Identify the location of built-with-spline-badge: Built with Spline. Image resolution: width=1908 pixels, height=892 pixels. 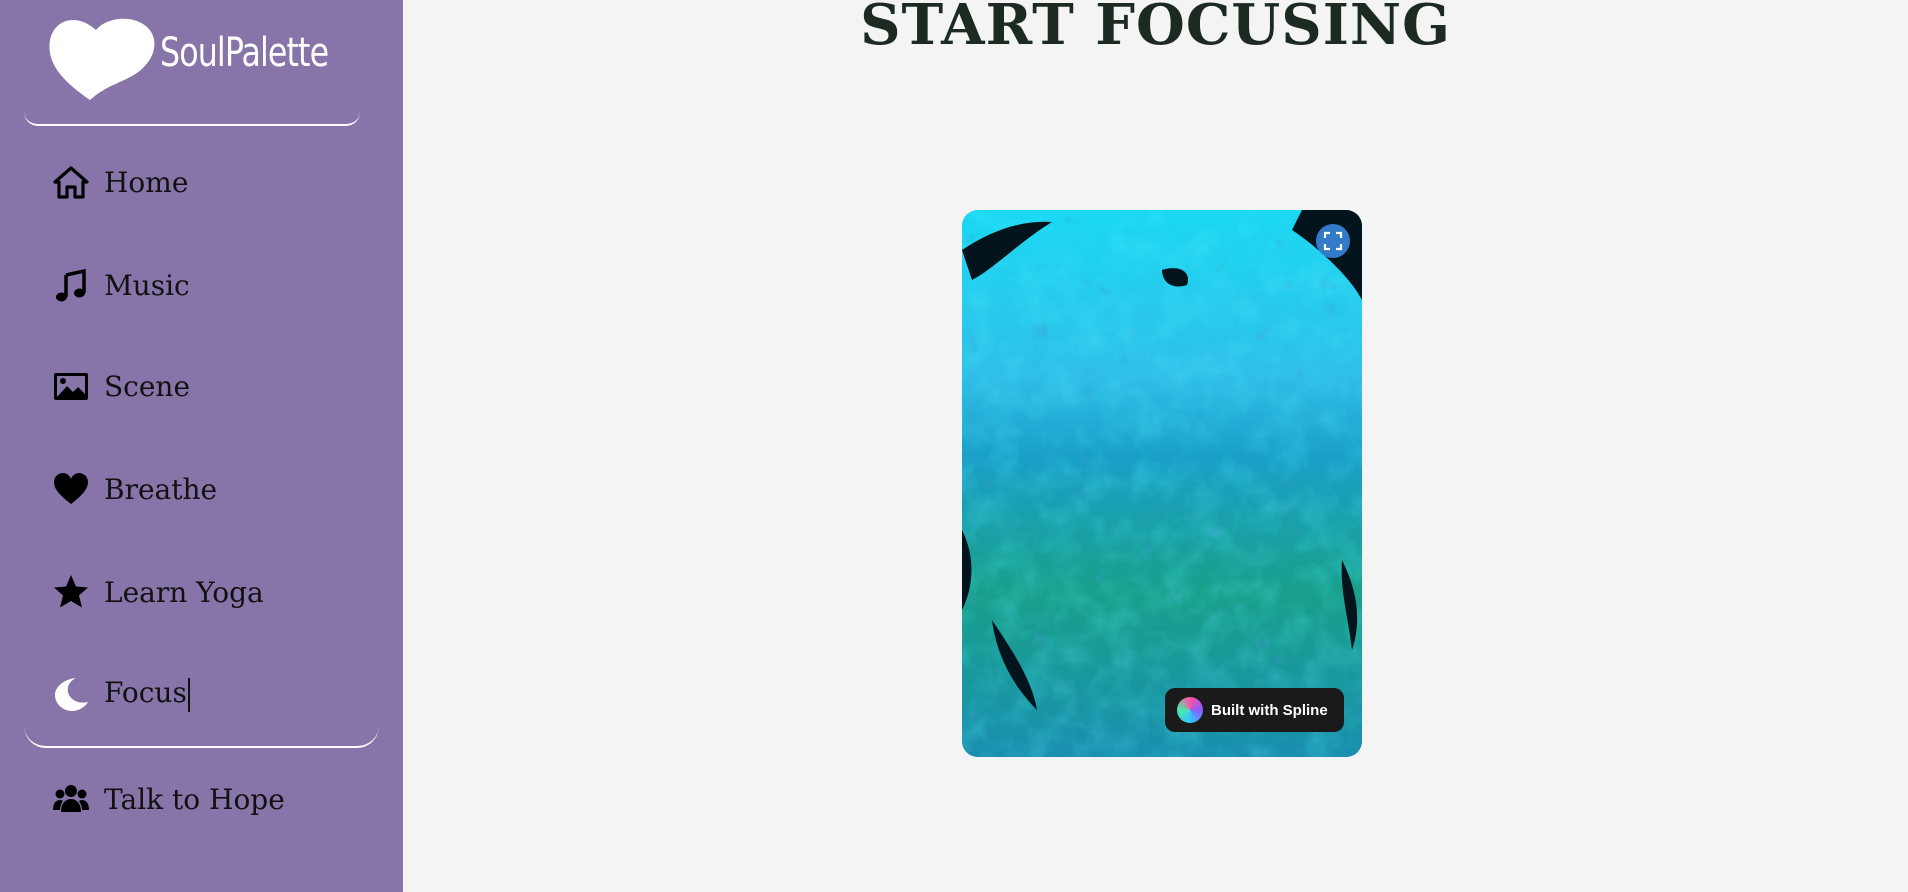
(1254, 710).